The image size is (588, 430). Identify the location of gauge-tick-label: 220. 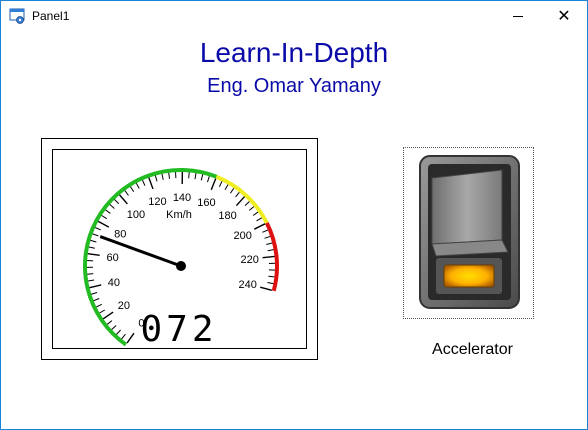
(249, 260).